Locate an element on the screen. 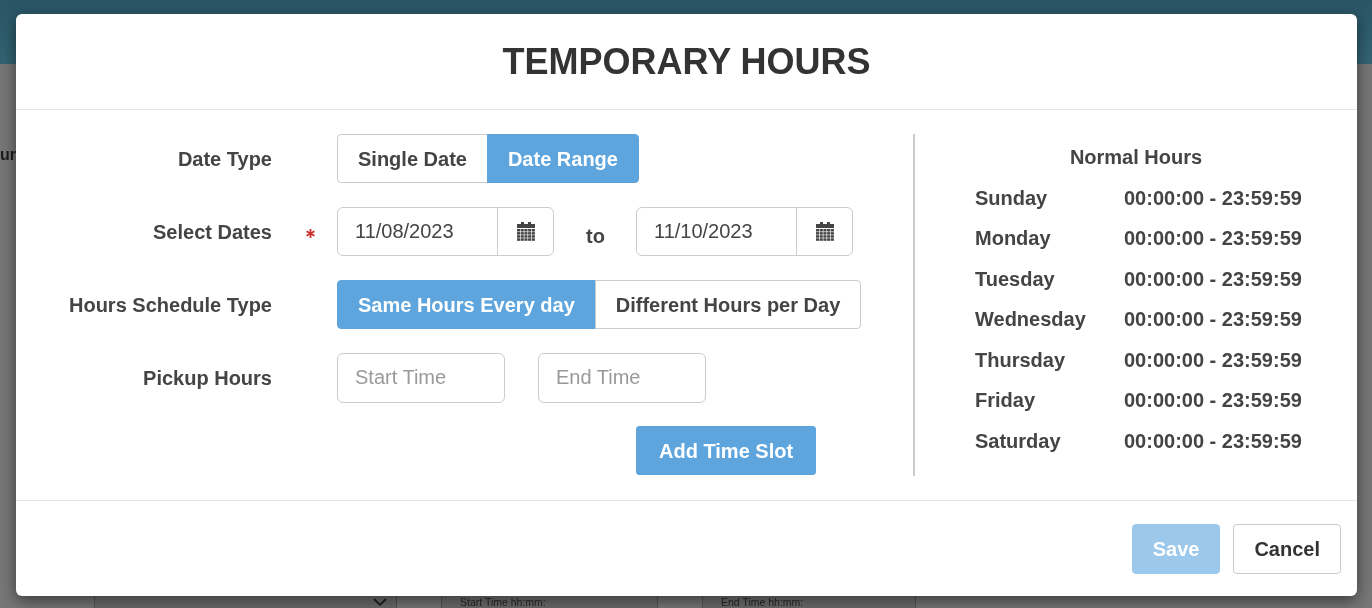  field-label: Pickup Hours is located at coordinates (207, 378).